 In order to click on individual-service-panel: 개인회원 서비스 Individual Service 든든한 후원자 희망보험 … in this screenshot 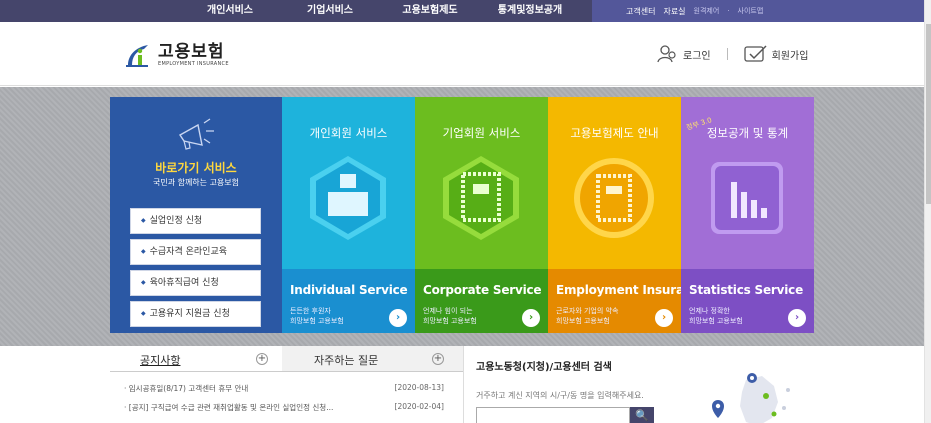, I will do `click(348, 215)`.